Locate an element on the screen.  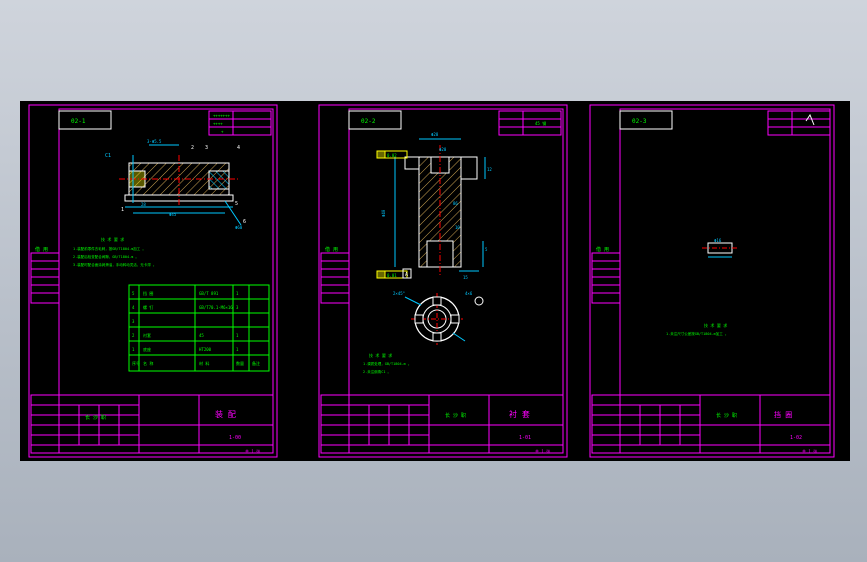
code-box-text: 02-2 is located at coordinates (368, 121).